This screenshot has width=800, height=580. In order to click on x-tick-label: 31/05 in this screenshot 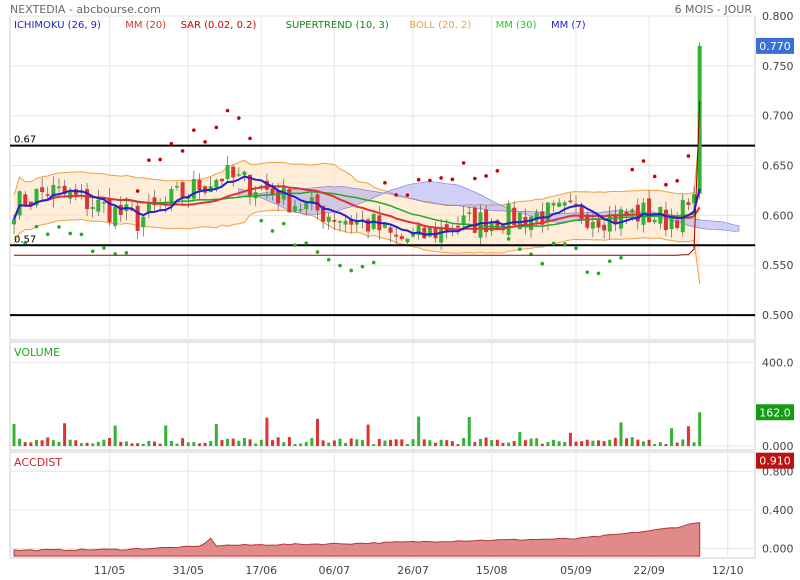, I will do `click(188, 570)`.